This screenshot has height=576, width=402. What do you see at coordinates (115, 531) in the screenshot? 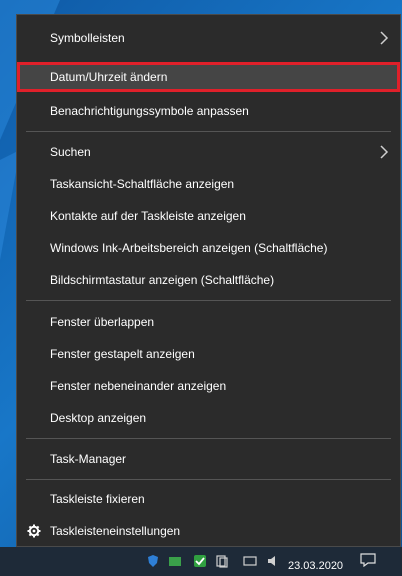
I see `menu-item-label: Taskleisteneinstellungen` at bounding box center [115, 531].